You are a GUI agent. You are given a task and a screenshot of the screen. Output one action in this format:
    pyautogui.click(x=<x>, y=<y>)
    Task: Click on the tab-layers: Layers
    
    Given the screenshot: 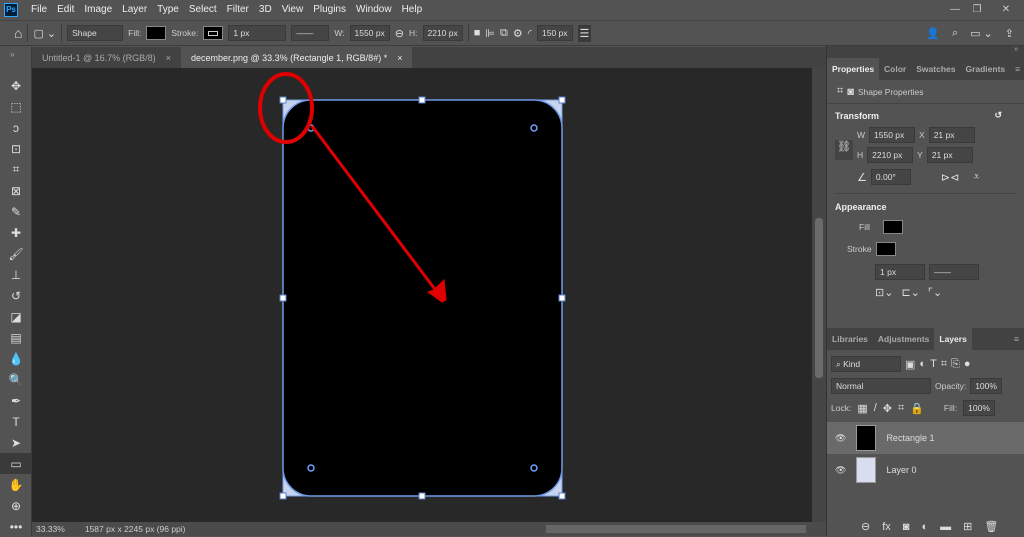 What is the action you would take?
    pyautogui.click(x=953, y=339)
    